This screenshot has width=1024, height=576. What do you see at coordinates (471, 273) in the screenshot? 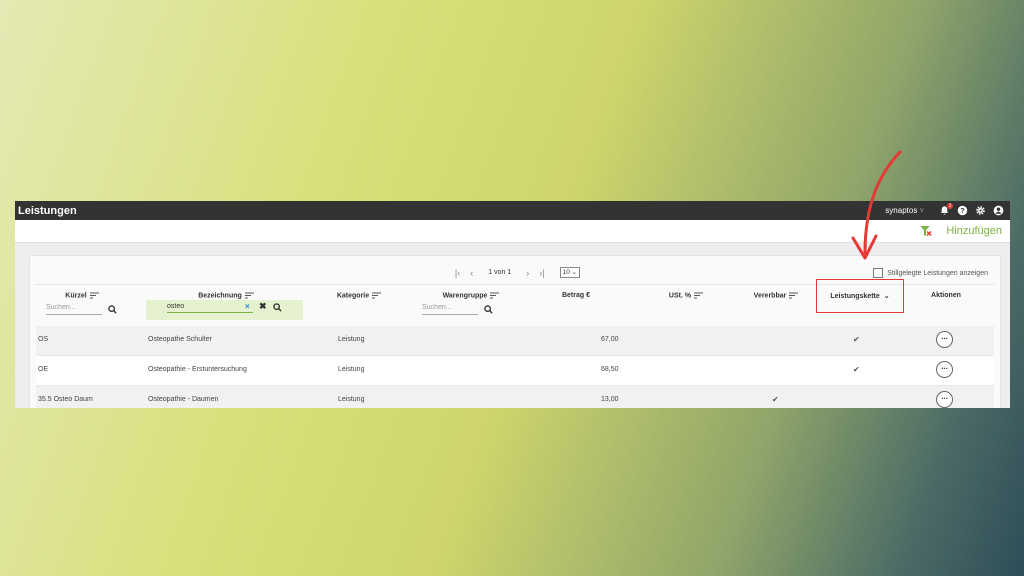
I see `prev-page-icon: ‹` at bounding box center [471, 273].